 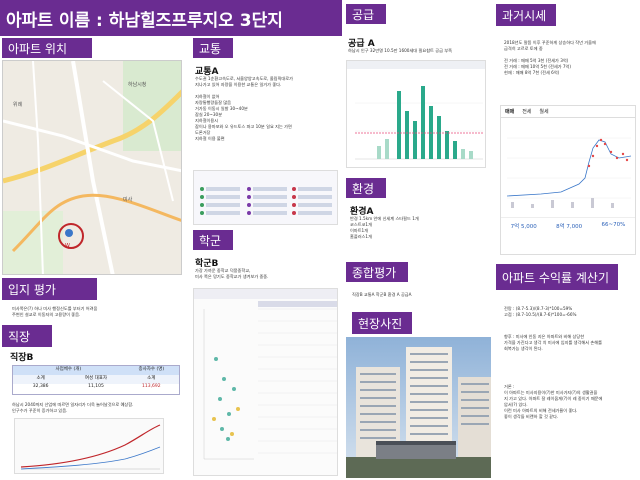 I want to click on photo-title: 현장사진, so click(x=380, y=323).